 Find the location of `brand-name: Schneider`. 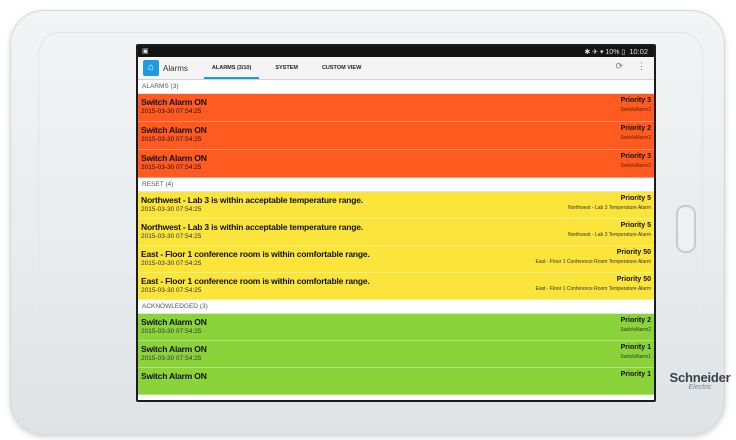

brand-name: Schneider is located at coordinates (700, 377).